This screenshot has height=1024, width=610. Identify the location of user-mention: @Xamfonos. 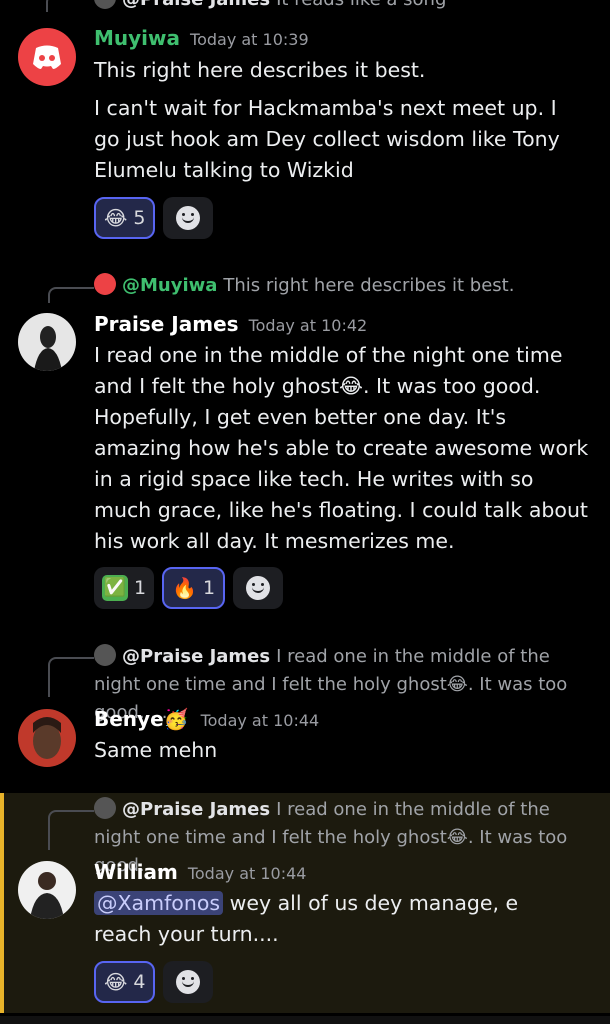
(159, 903).